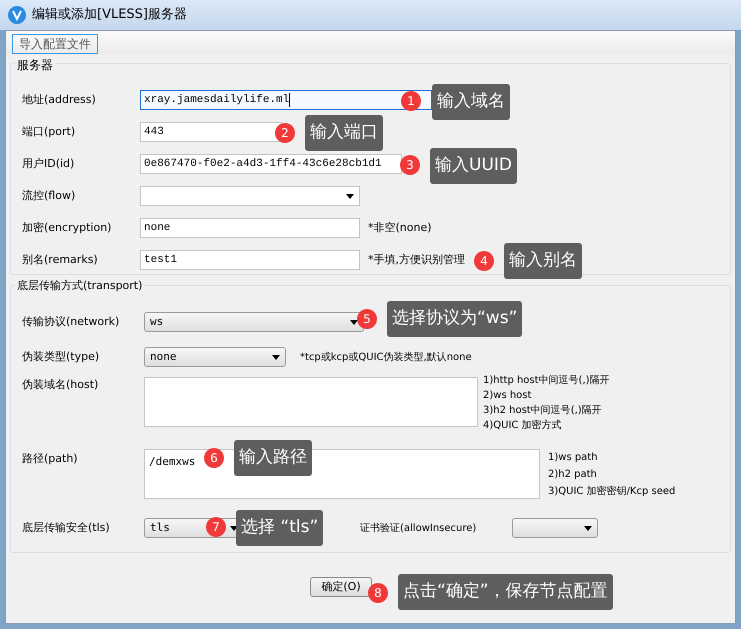 The width and height of the screenshot is (741, 629). I want to click on host-note: 4)QUIC 加密方式, so click(523, 425).